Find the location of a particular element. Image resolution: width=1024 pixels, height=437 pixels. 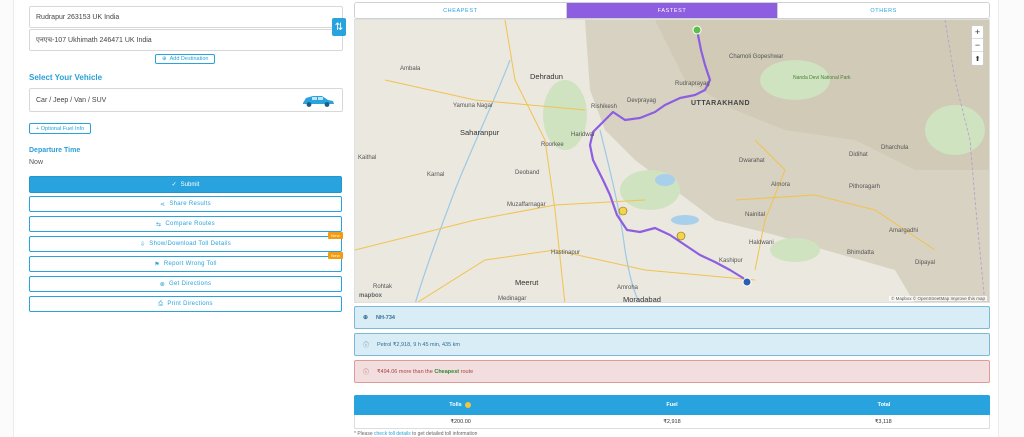

swap-locations-button: ⇅ is located at coordinates (339, 27).